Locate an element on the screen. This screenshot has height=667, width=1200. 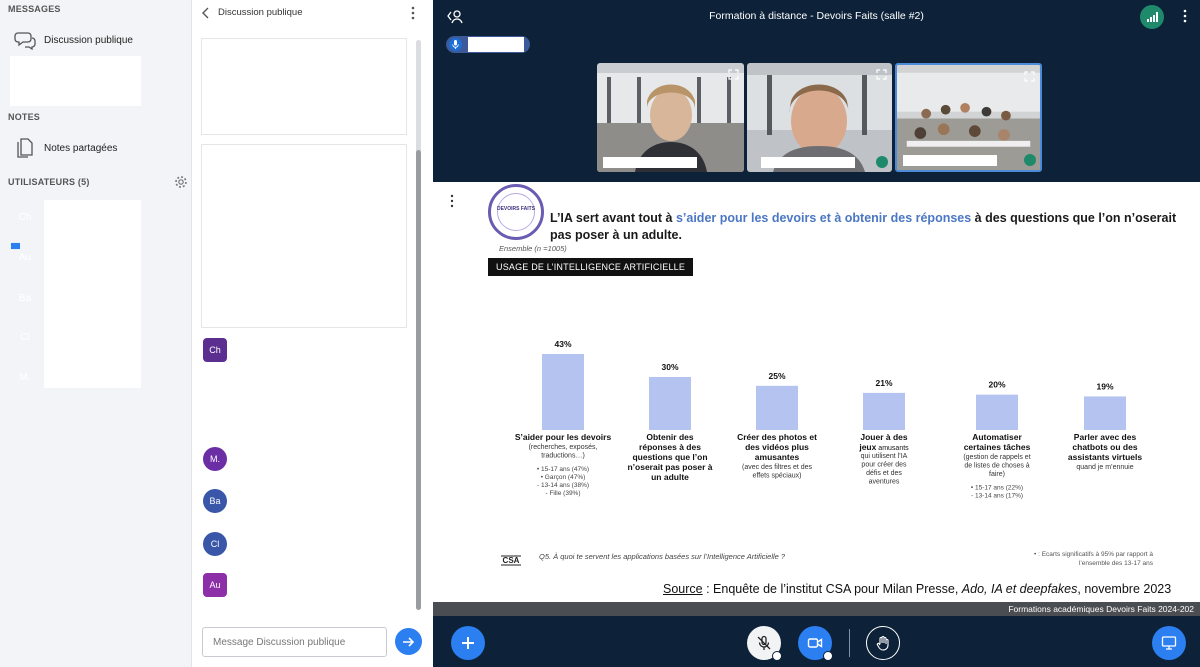
sidebar-item-label: Discussion publique is located at coordinates (88, 40).